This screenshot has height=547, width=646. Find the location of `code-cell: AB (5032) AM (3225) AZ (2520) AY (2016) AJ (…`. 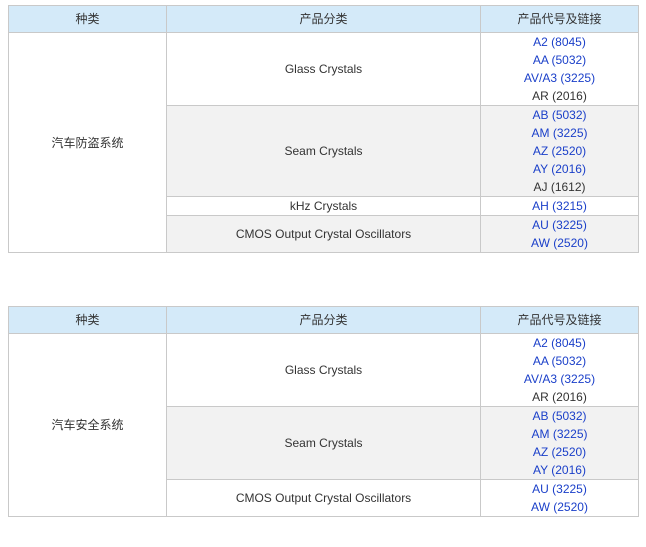

code-cell: AB (5032) AM (3225) AZ (2520) AY (2016) AJ (… is located at coordinates (559, 151).